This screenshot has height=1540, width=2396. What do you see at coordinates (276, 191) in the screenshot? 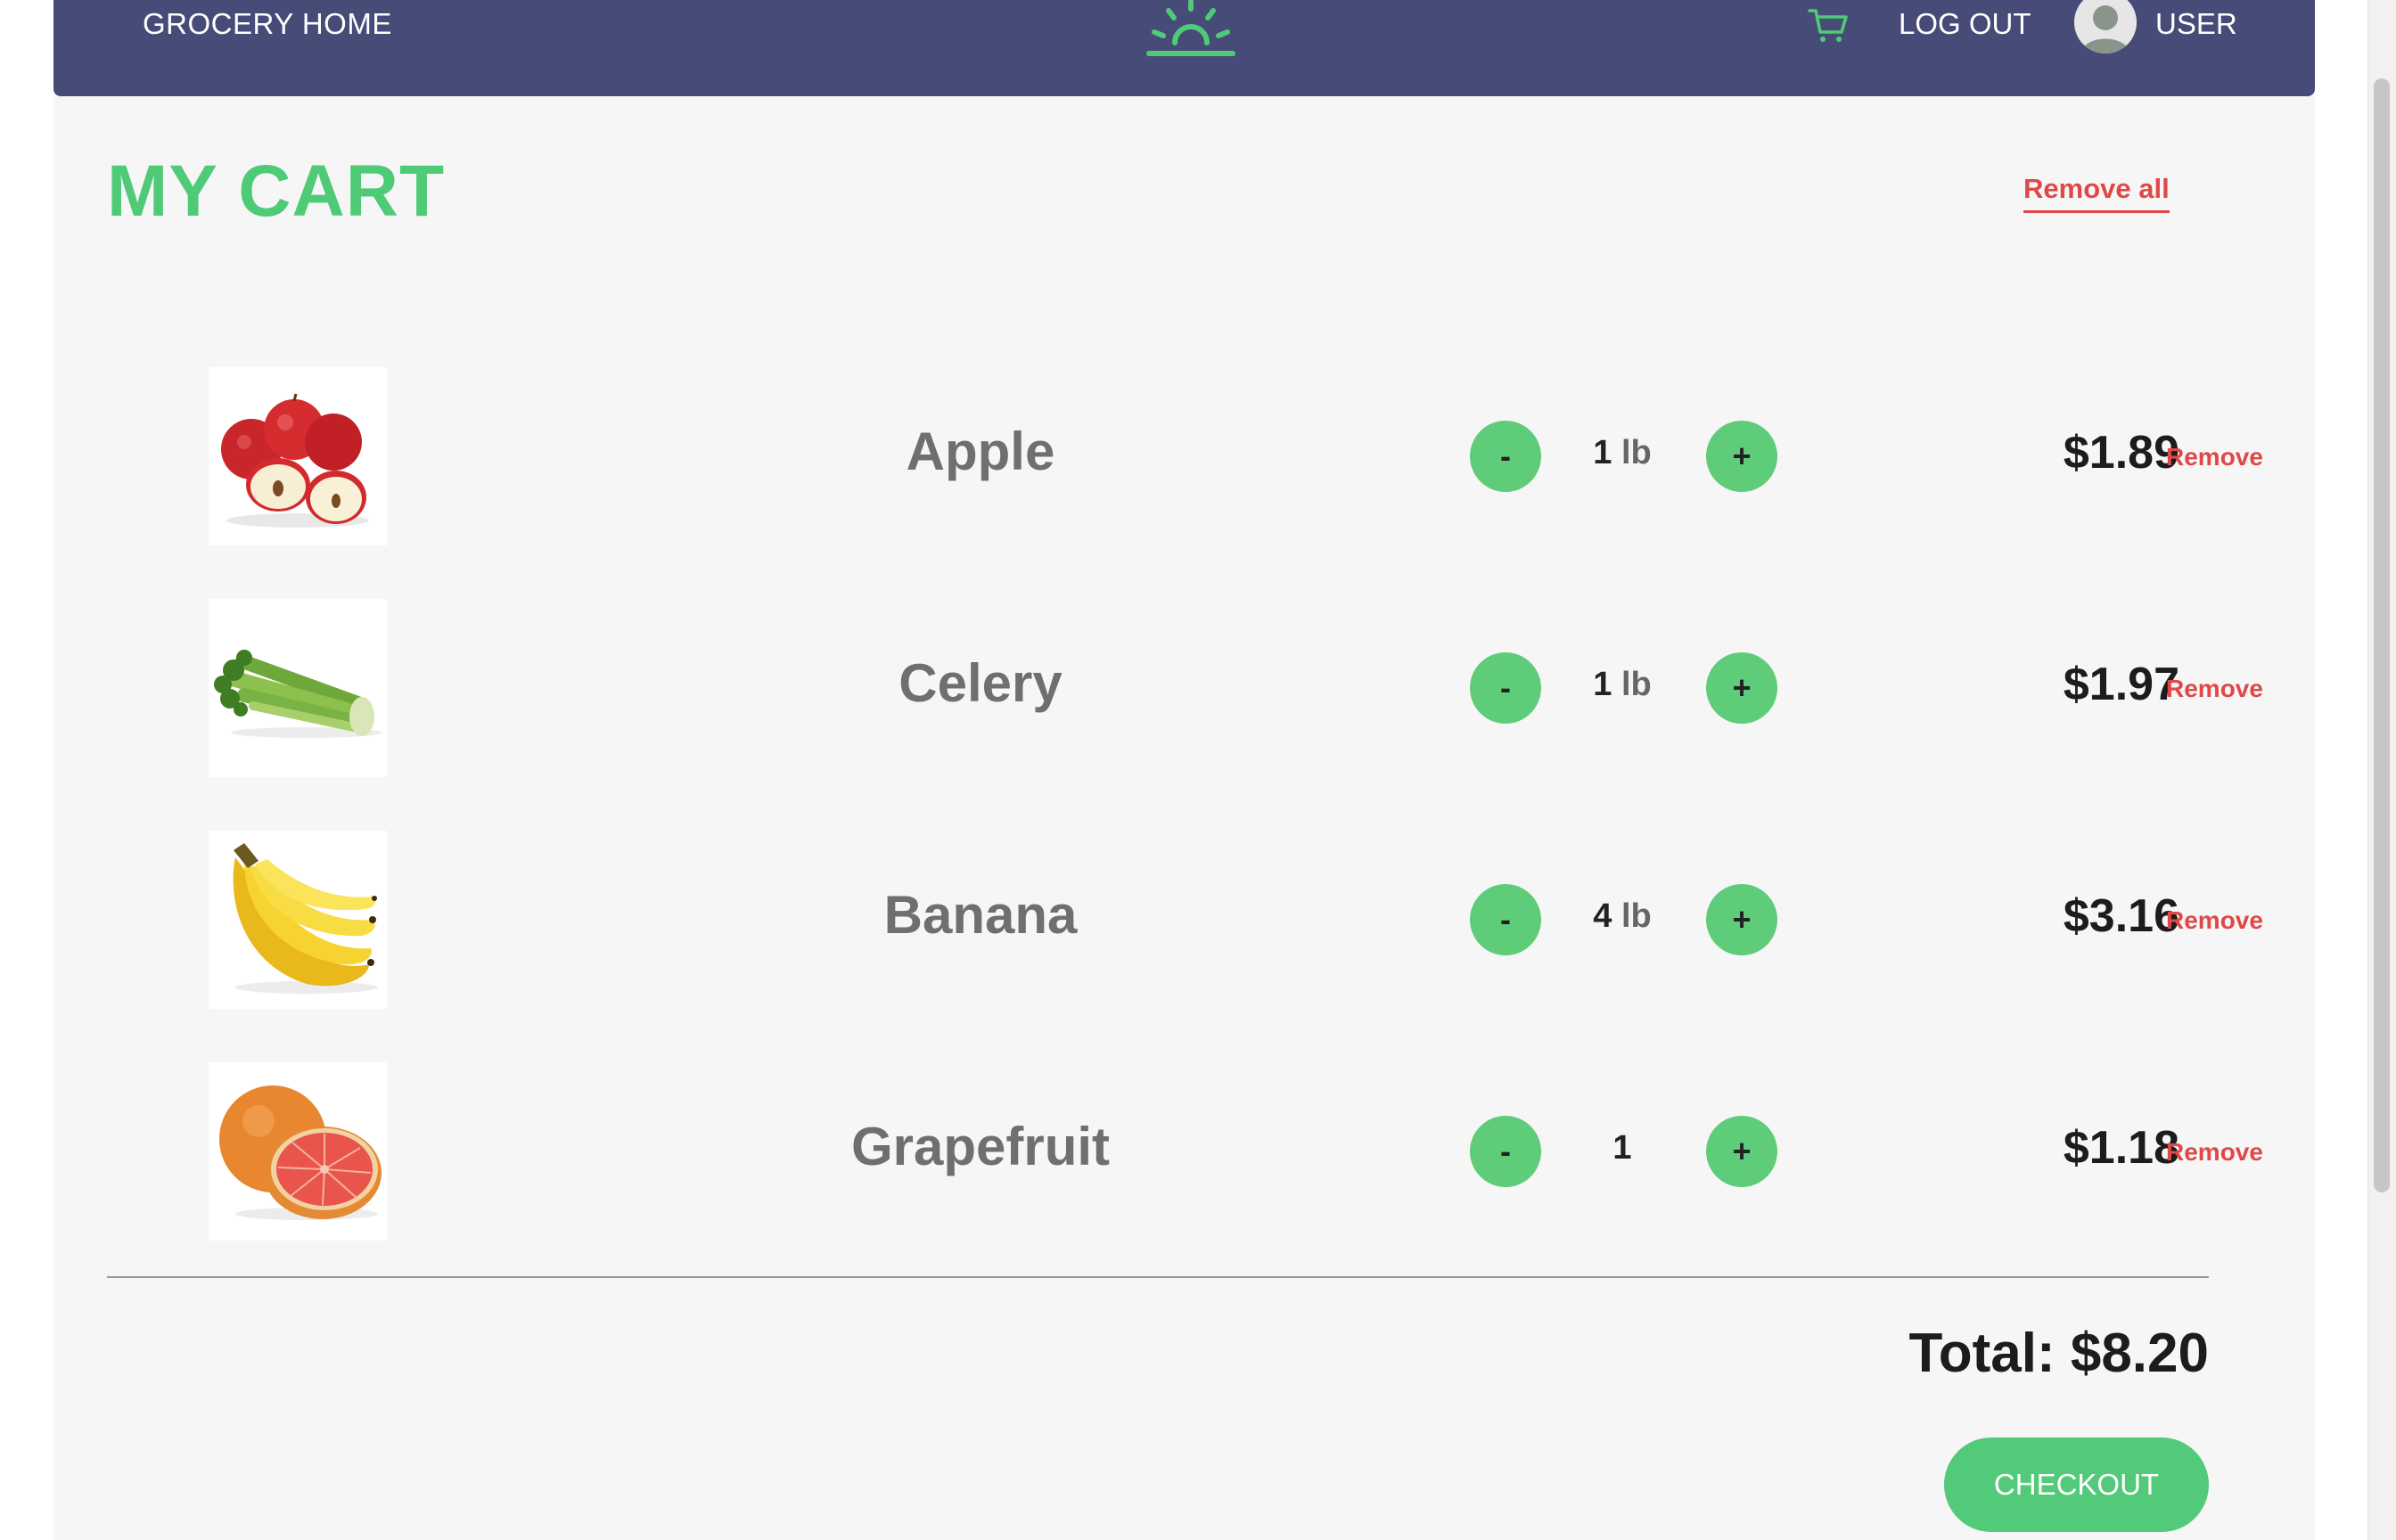
I see `page-title: MY CART` at bounding box center [276, 191].